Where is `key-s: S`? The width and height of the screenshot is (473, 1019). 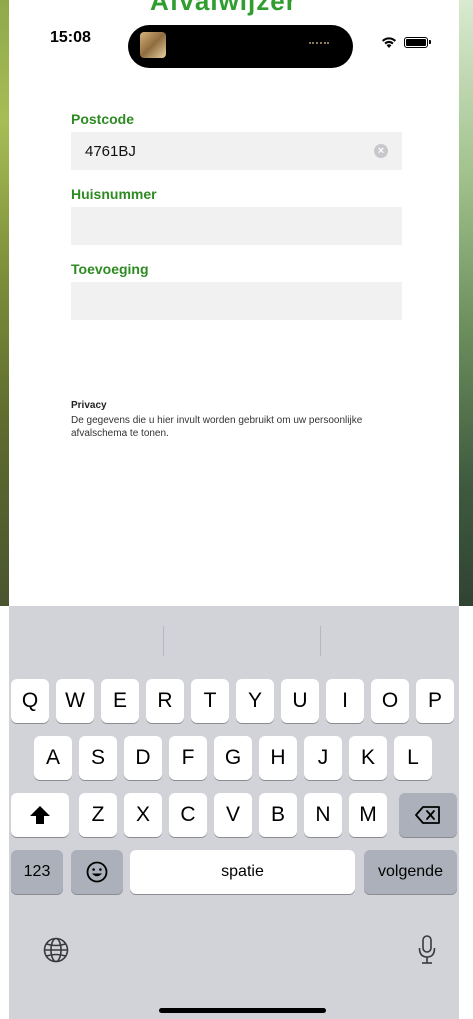
key-s: S is located at coordinates (98, 758).